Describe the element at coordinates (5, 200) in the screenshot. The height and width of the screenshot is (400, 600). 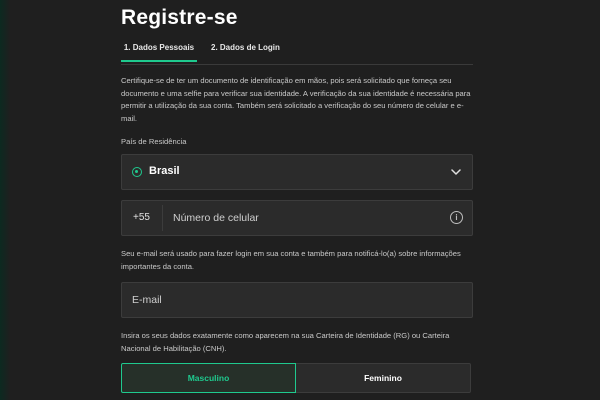
I see `background-edge-glow` at that location.